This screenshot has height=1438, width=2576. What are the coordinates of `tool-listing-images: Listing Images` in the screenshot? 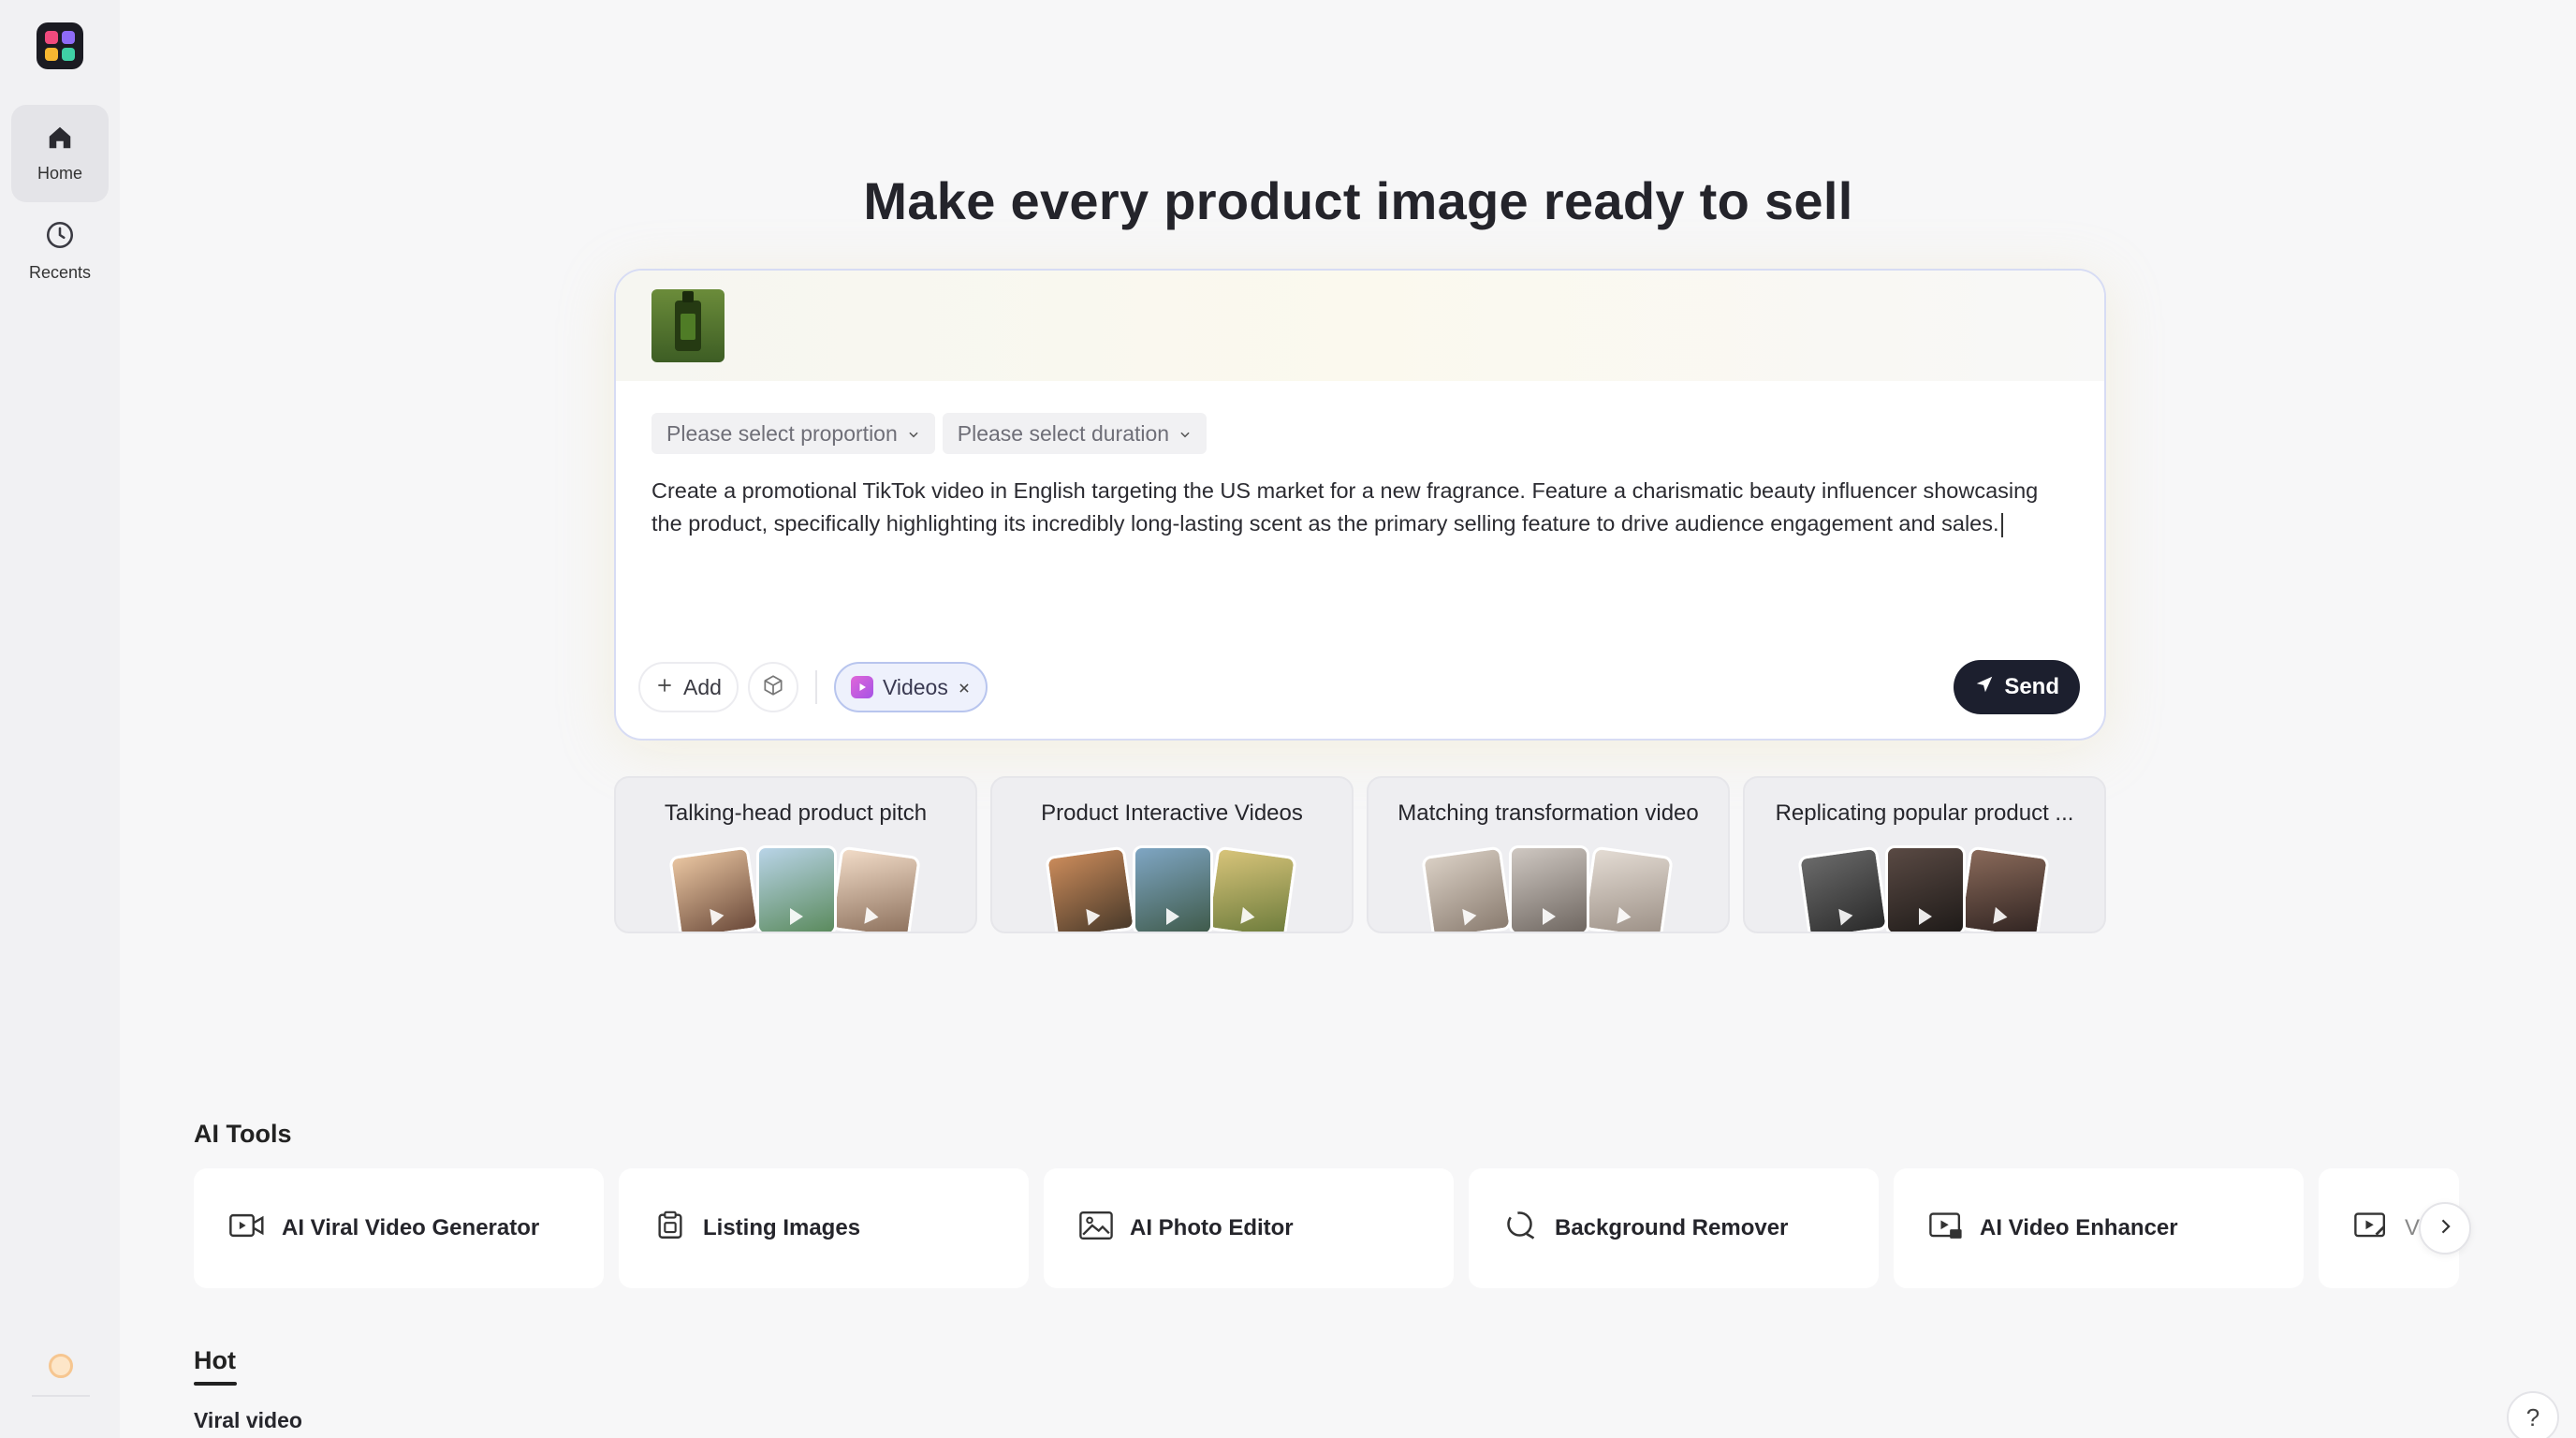 It's located at (824, 1228).